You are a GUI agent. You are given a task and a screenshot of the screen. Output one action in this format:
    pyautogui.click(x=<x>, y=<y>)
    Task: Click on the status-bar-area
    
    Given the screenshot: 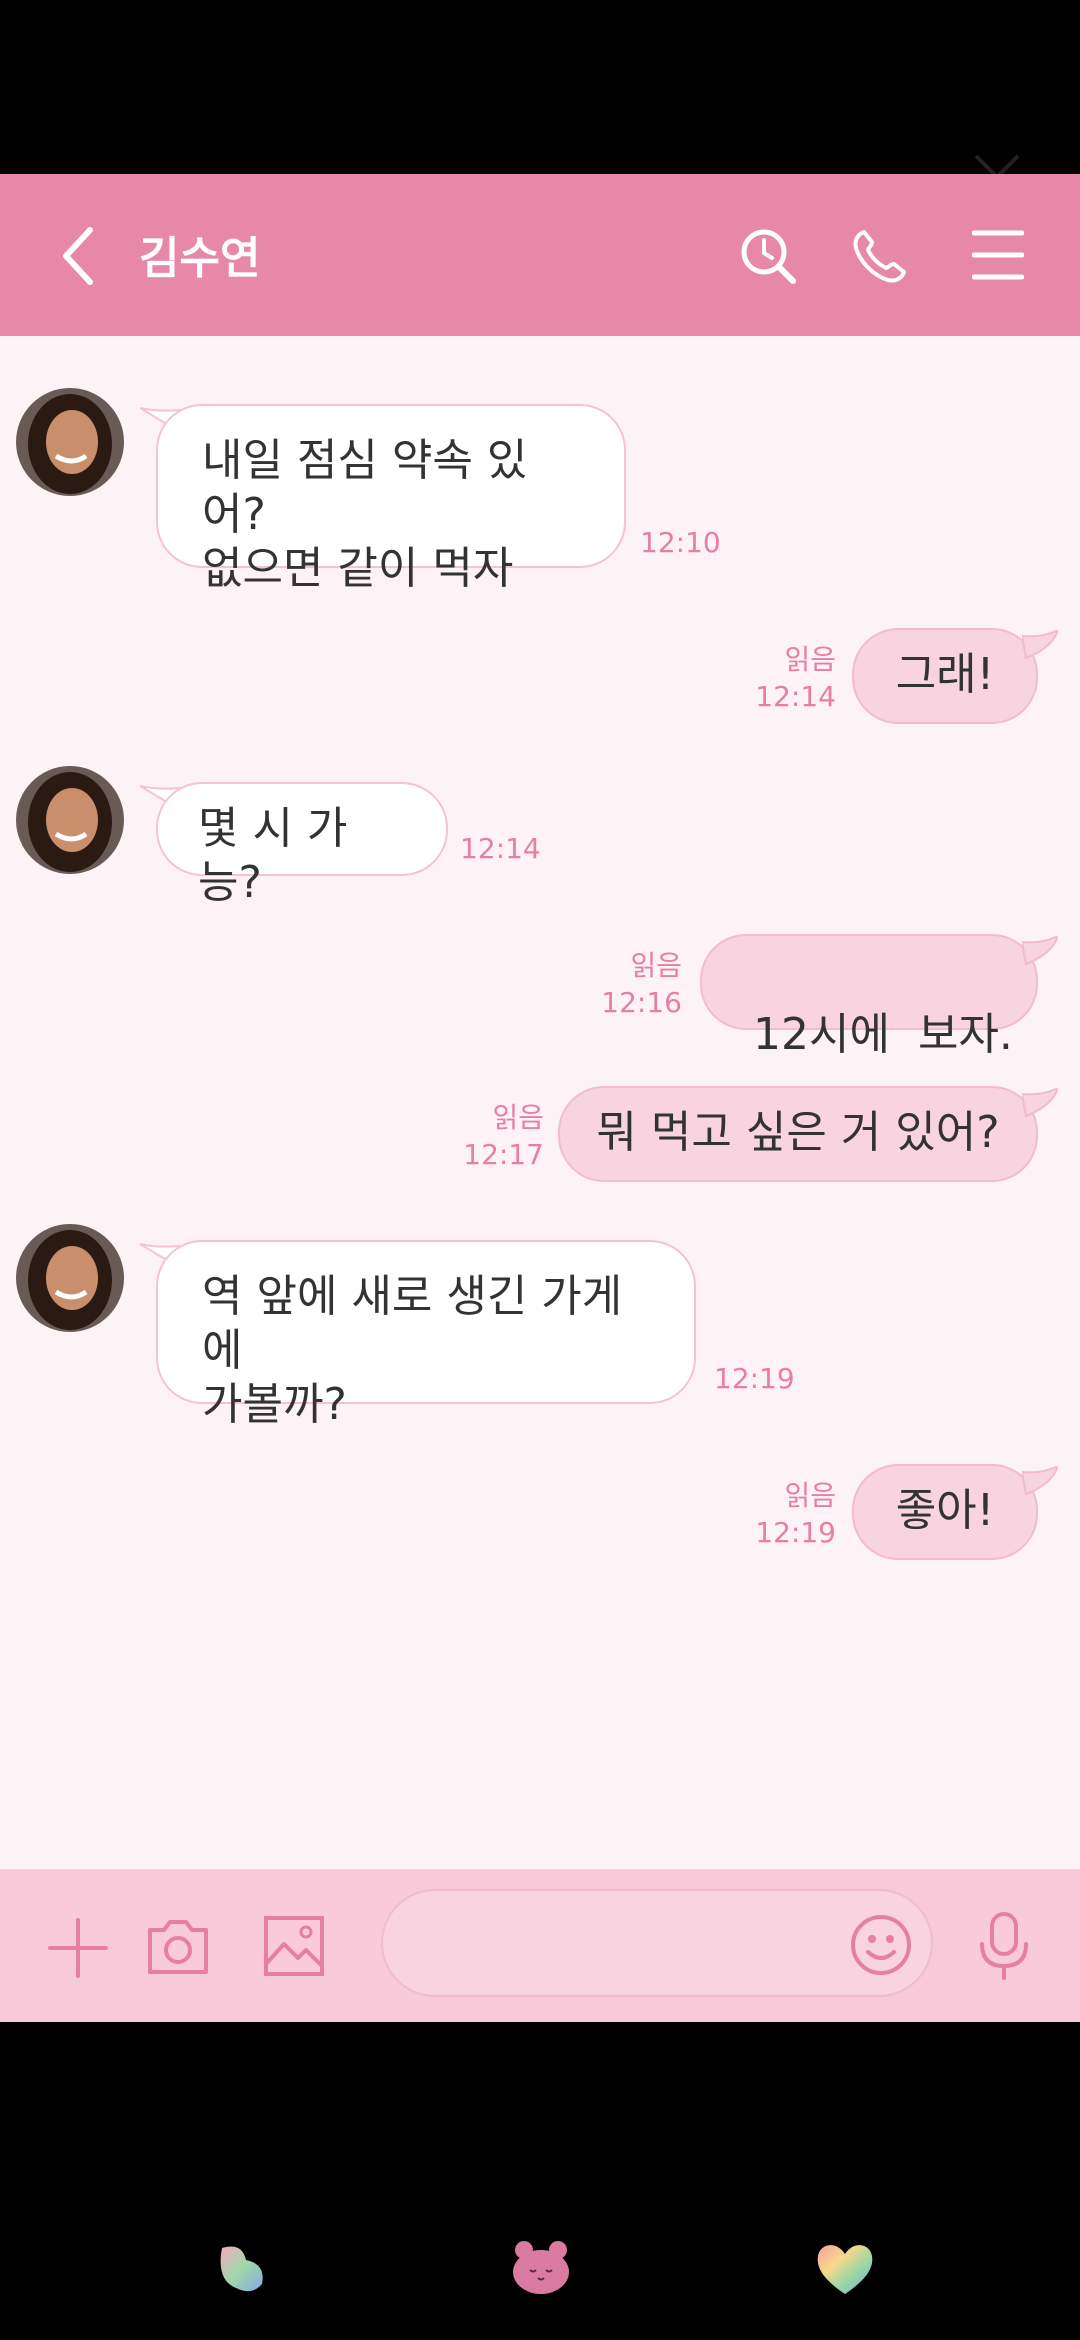 What is the action you would take?
    pyautogui.click(x=540, y=87)
    